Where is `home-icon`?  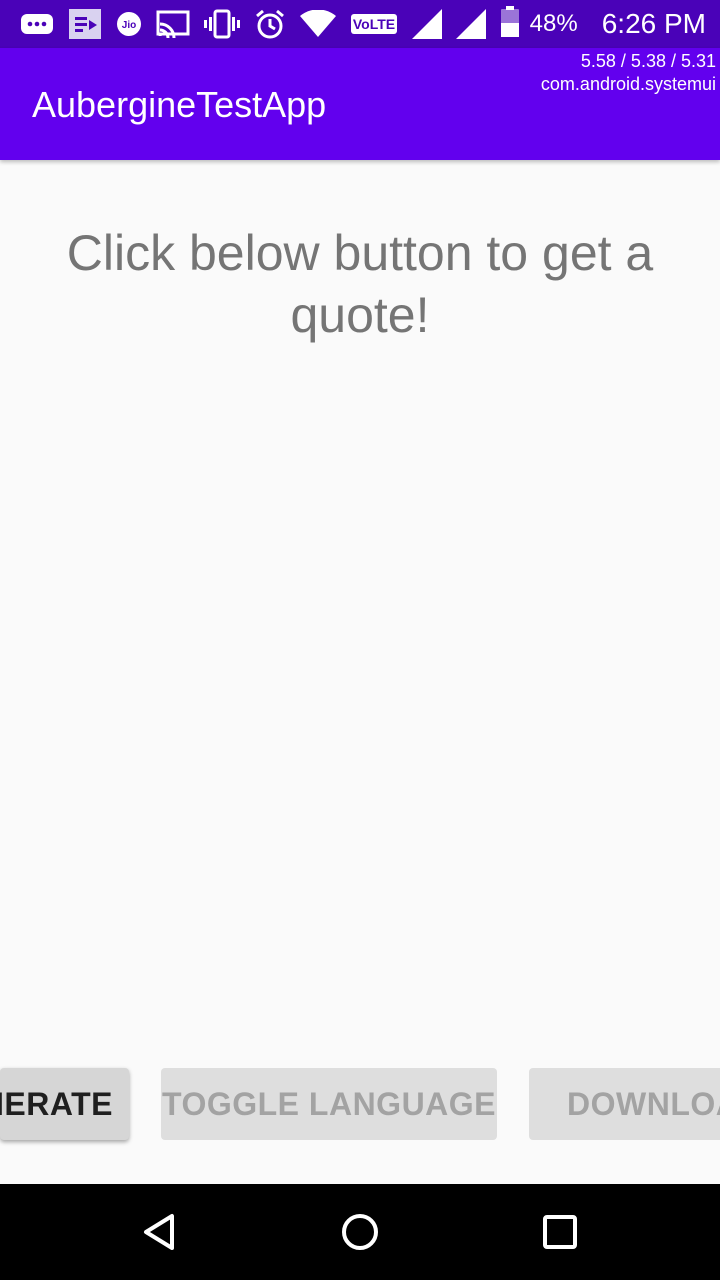 home-icon is located at coordinates (360, 1232).